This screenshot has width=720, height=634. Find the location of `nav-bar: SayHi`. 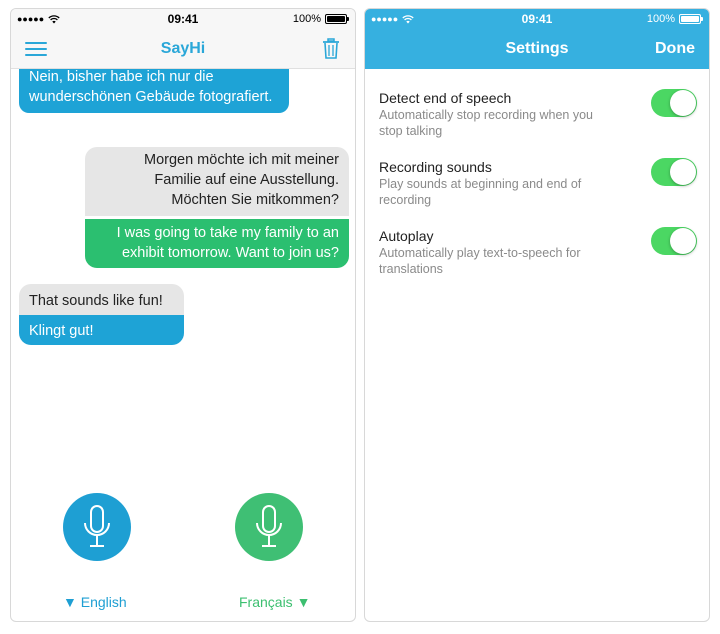

nav-bar: SayHi is located at coordinates (183, 49).